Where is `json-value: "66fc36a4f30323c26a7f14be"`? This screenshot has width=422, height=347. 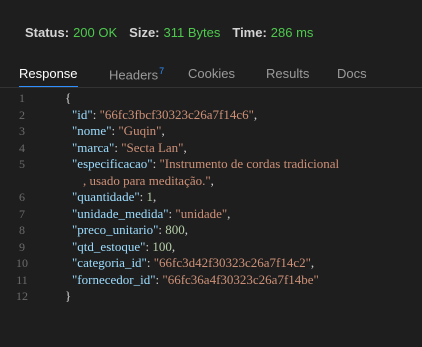
json-value: "66fc36a4f30323c26a7f14be" is located at coordinates (240, 279).